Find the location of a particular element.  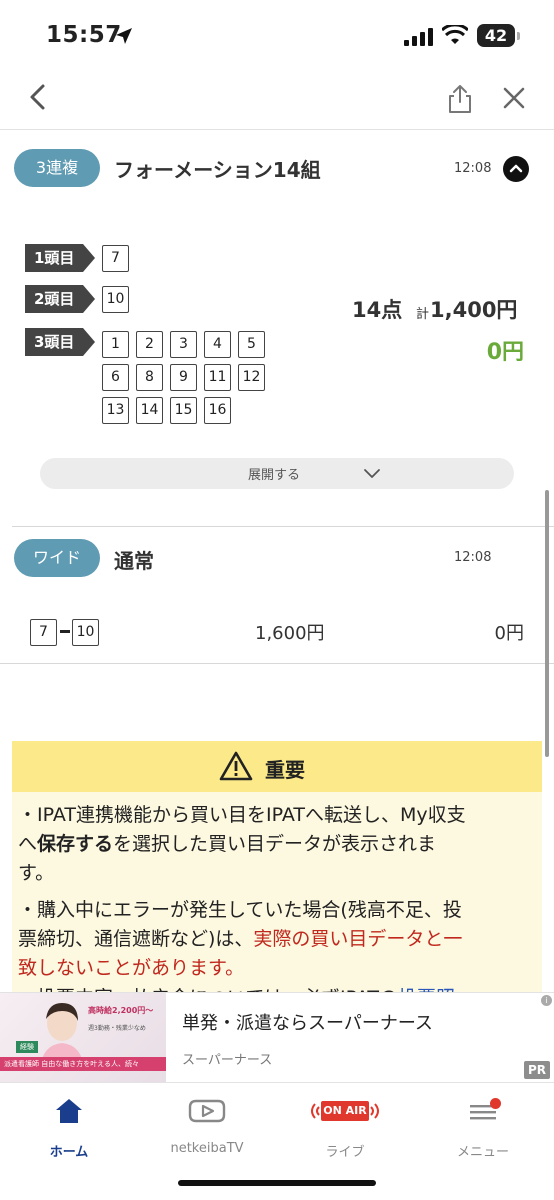

horse-number: 16 is located at coordinates (217, 410).